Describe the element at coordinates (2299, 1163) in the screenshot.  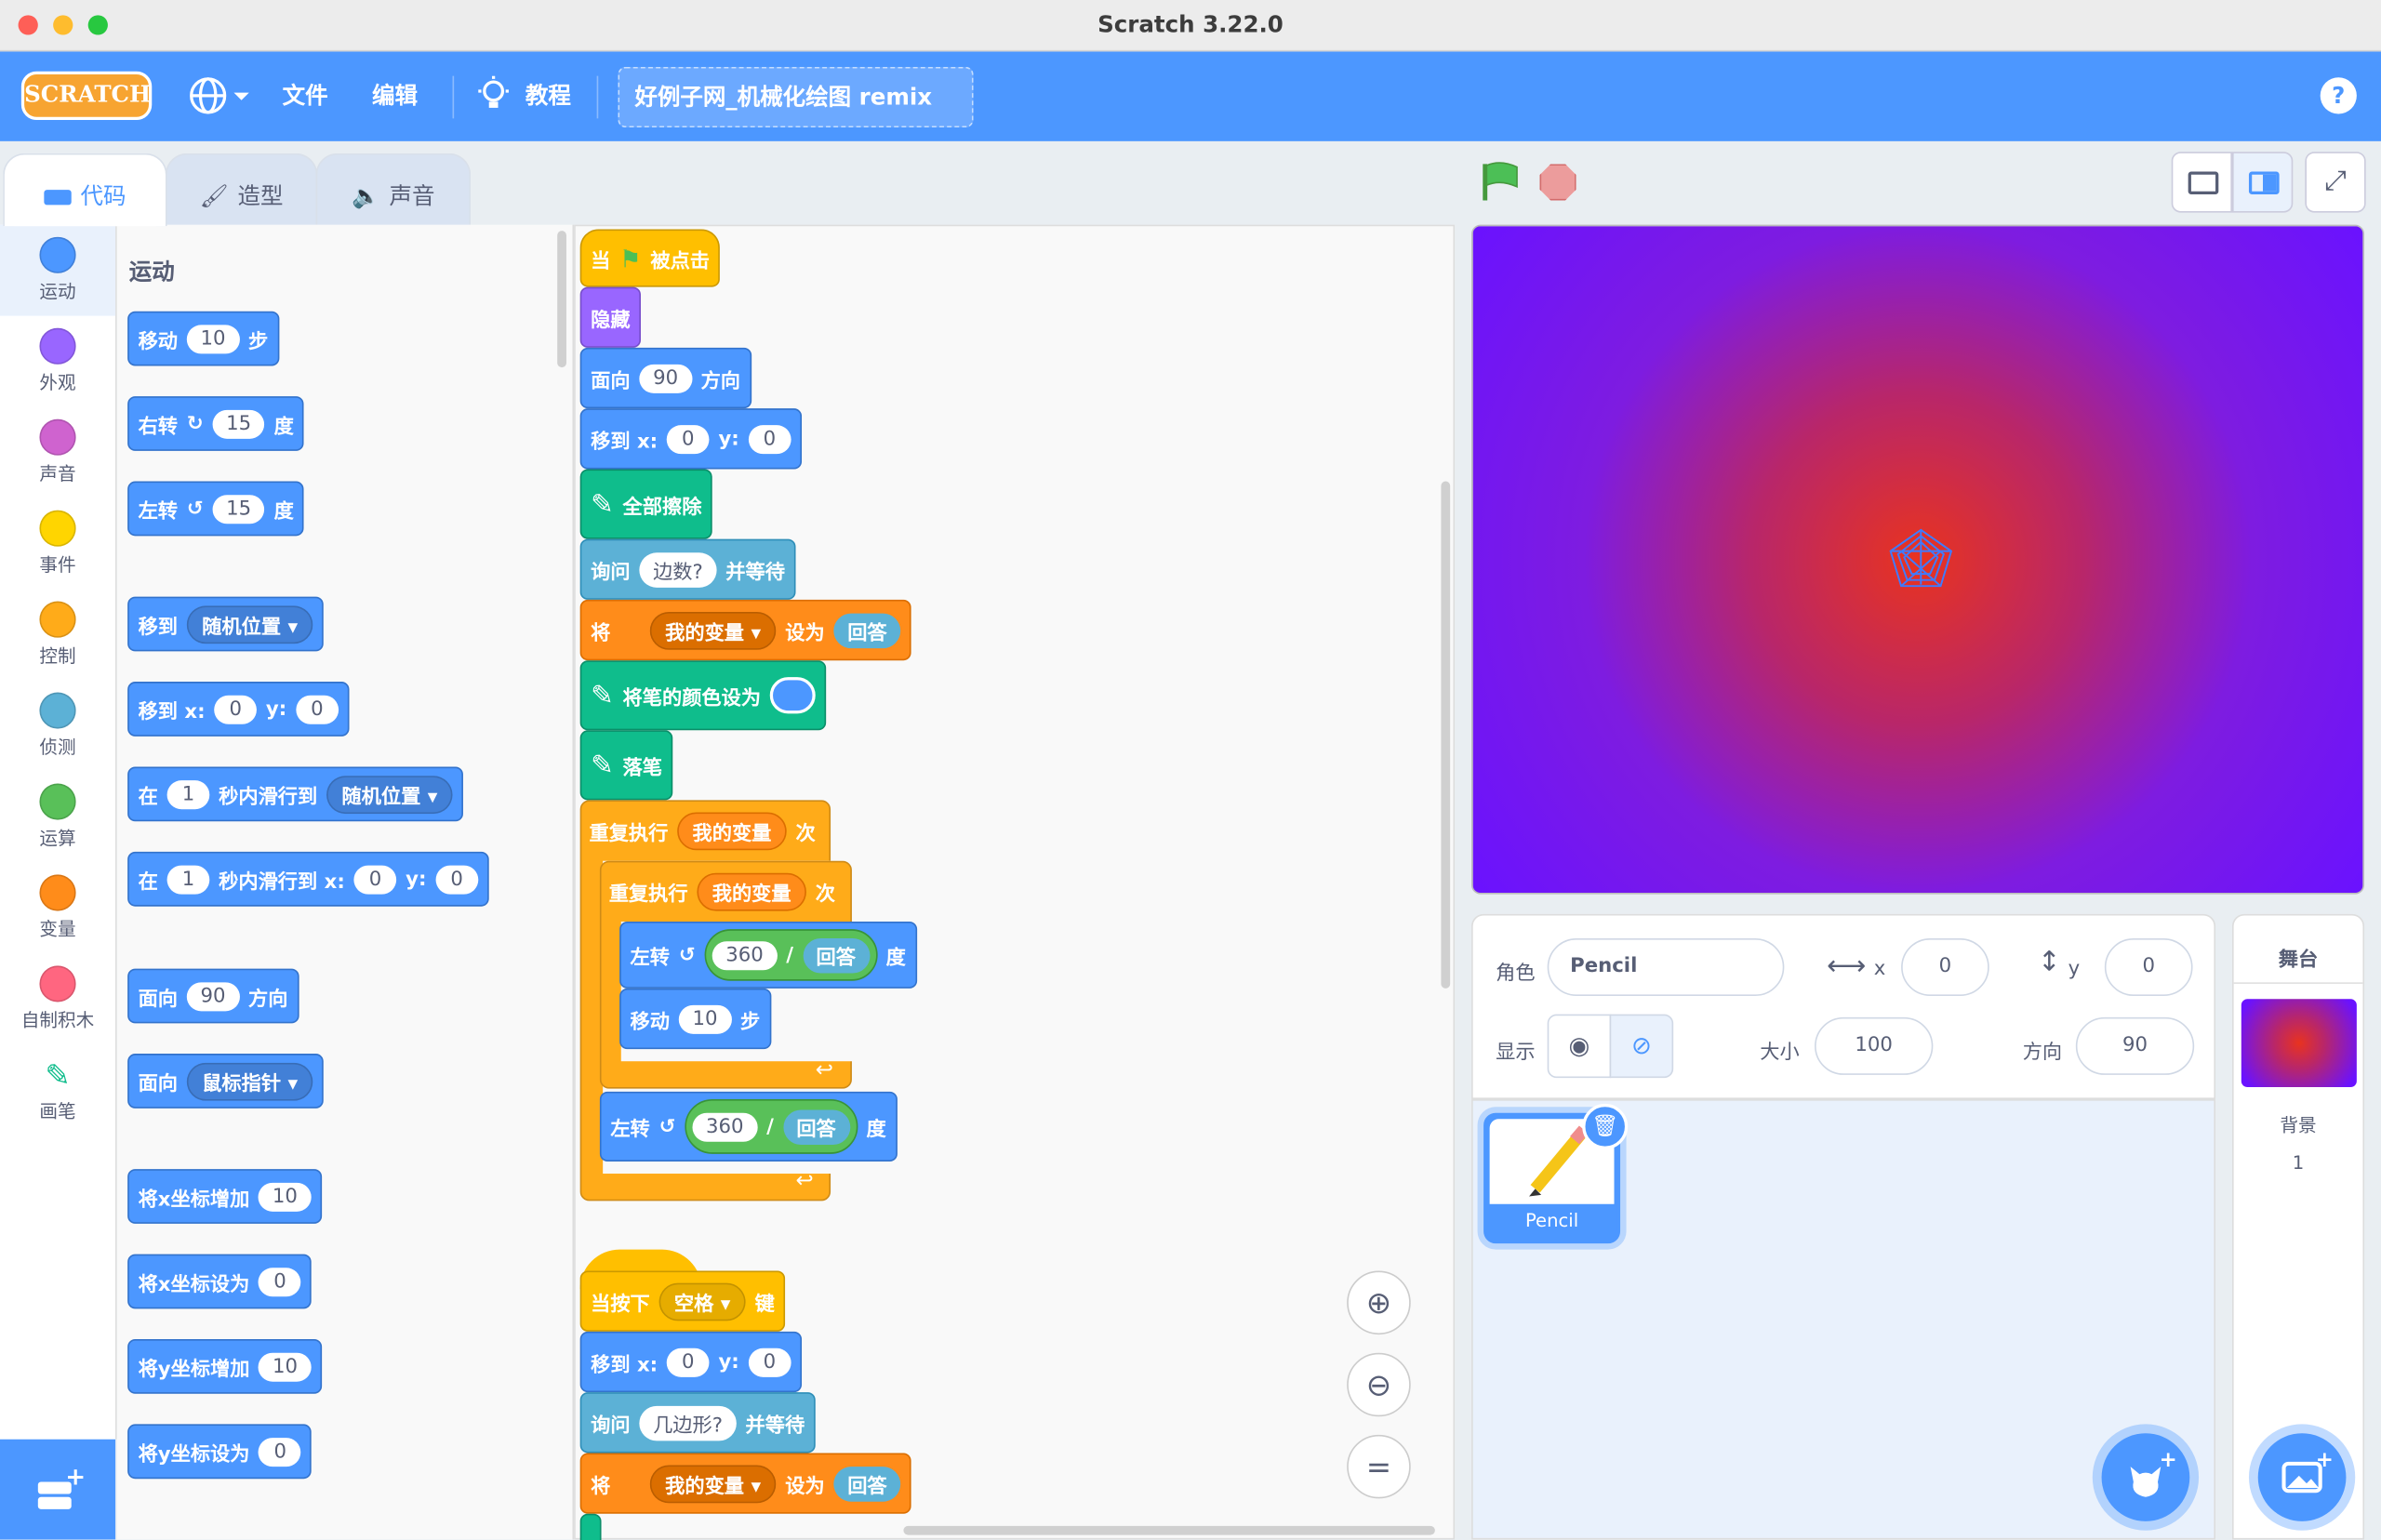
I see `backdrops-count: 1` at that location.